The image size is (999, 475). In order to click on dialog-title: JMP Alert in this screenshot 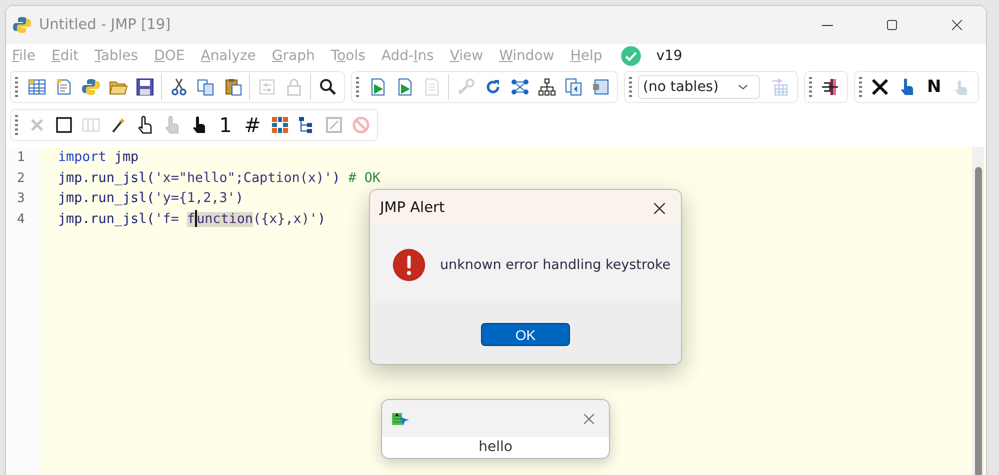, I will do `click(412, 208)`.